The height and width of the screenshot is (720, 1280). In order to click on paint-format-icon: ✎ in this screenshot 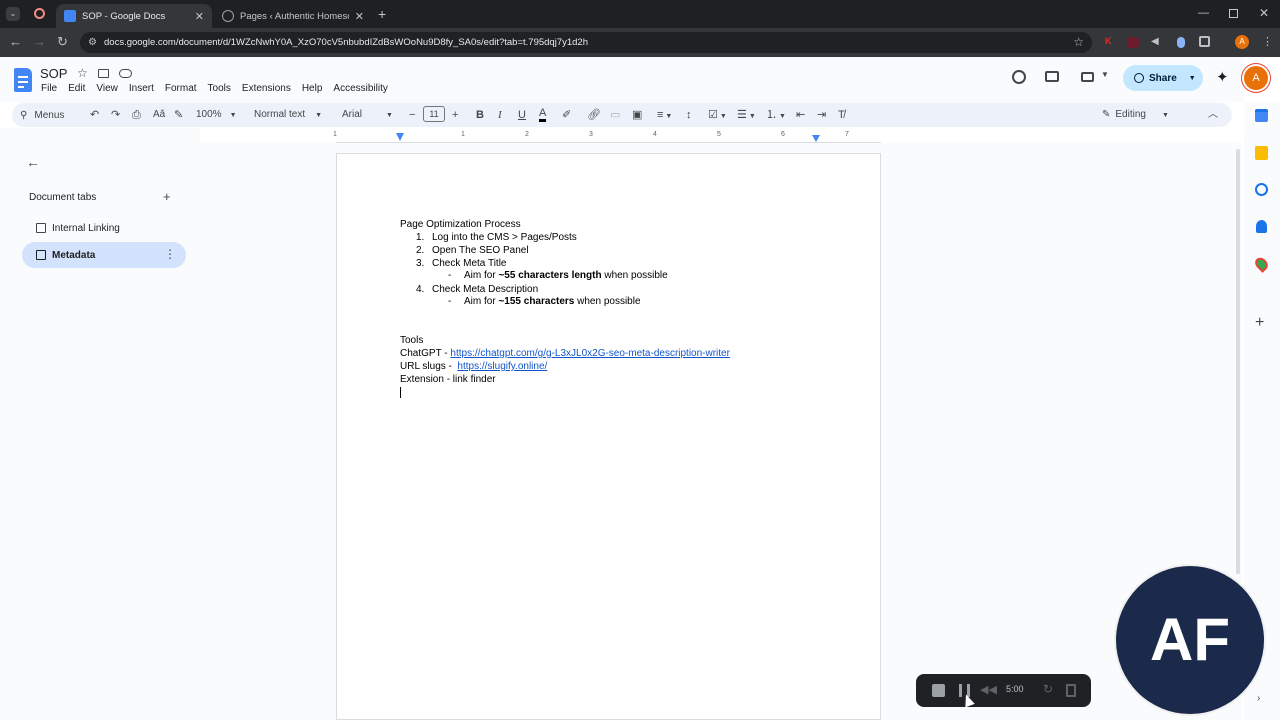, I will do `click(178, 115)`.